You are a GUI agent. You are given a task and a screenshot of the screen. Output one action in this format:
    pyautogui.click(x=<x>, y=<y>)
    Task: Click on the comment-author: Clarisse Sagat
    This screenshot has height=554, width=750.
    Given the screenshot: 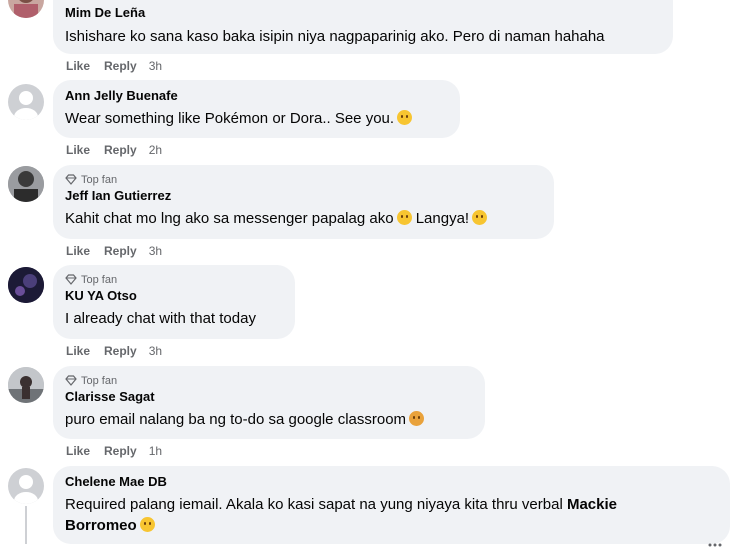 What is the action you would take?
    pyautogui.click(x=269, y=397)
    